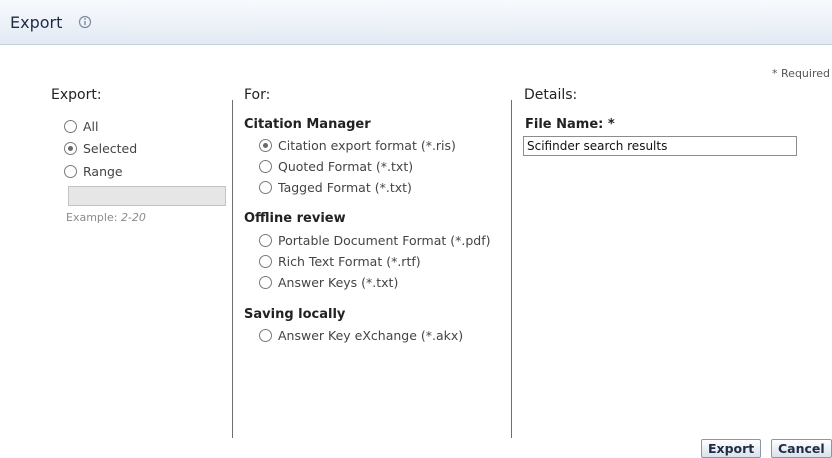  Describe the element at coordinates (265, 240) in the screenshot. I see `format-pdf-radio` at that location.